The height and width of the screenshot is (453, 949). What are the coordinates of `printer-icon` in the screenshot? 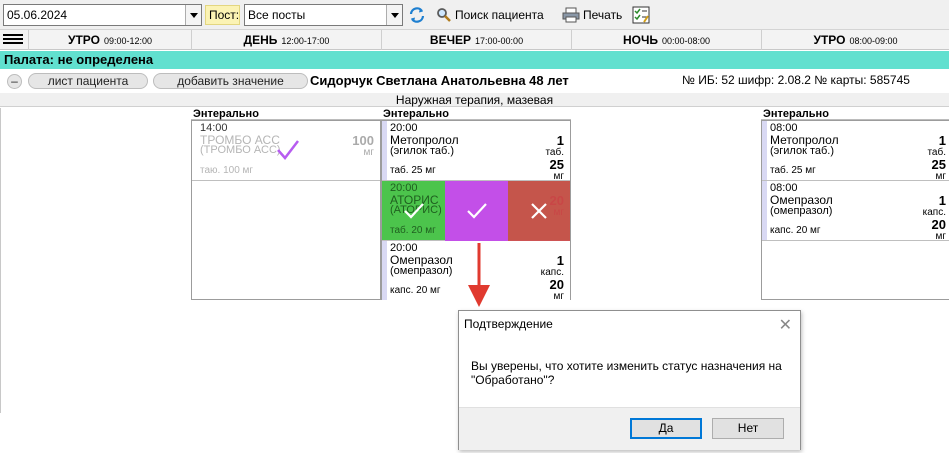 It's located at (571, 15).